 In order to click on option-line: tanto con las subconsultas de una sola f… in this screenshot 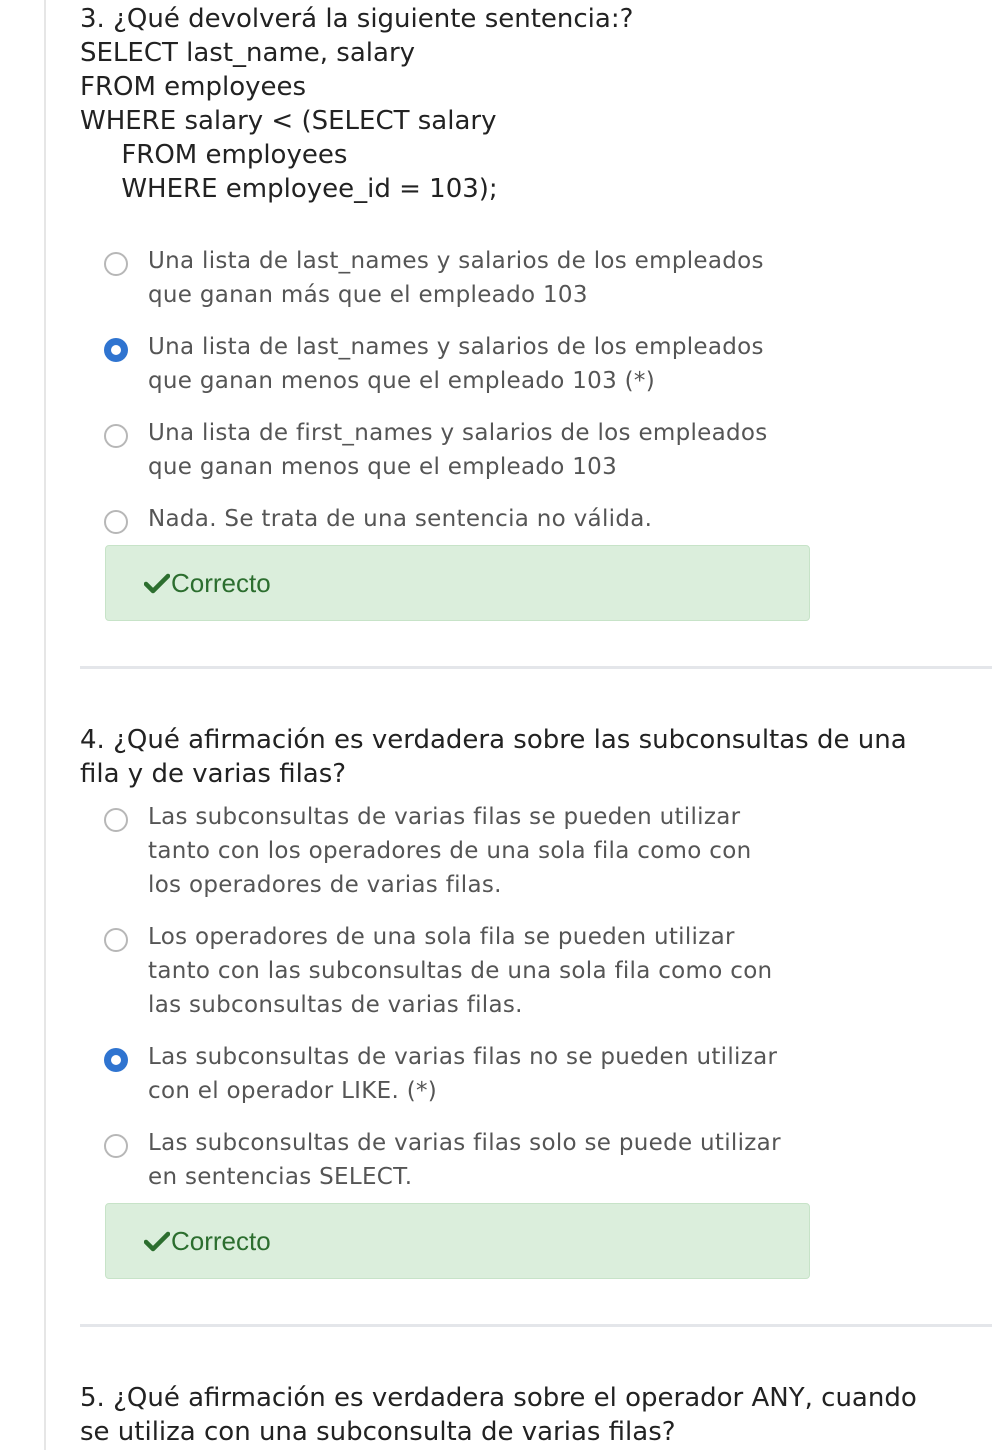, I will do `click(460, 971)`.